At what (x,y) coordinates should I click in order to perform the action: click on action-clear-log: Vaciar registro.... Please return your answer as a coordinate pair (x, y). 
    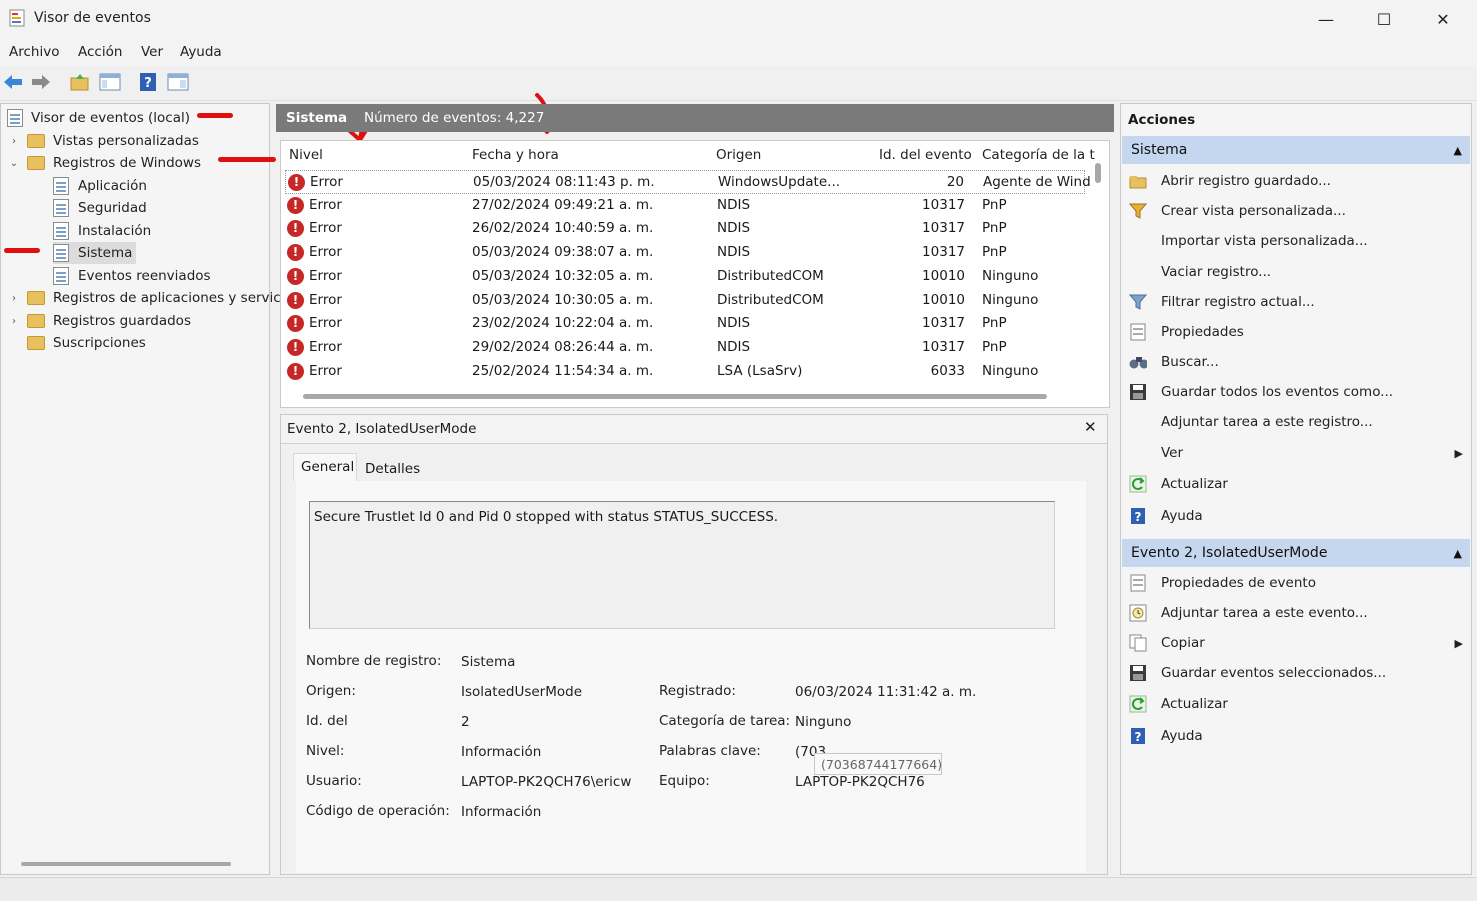
    Looking at the image, I should click on (1295, 272).